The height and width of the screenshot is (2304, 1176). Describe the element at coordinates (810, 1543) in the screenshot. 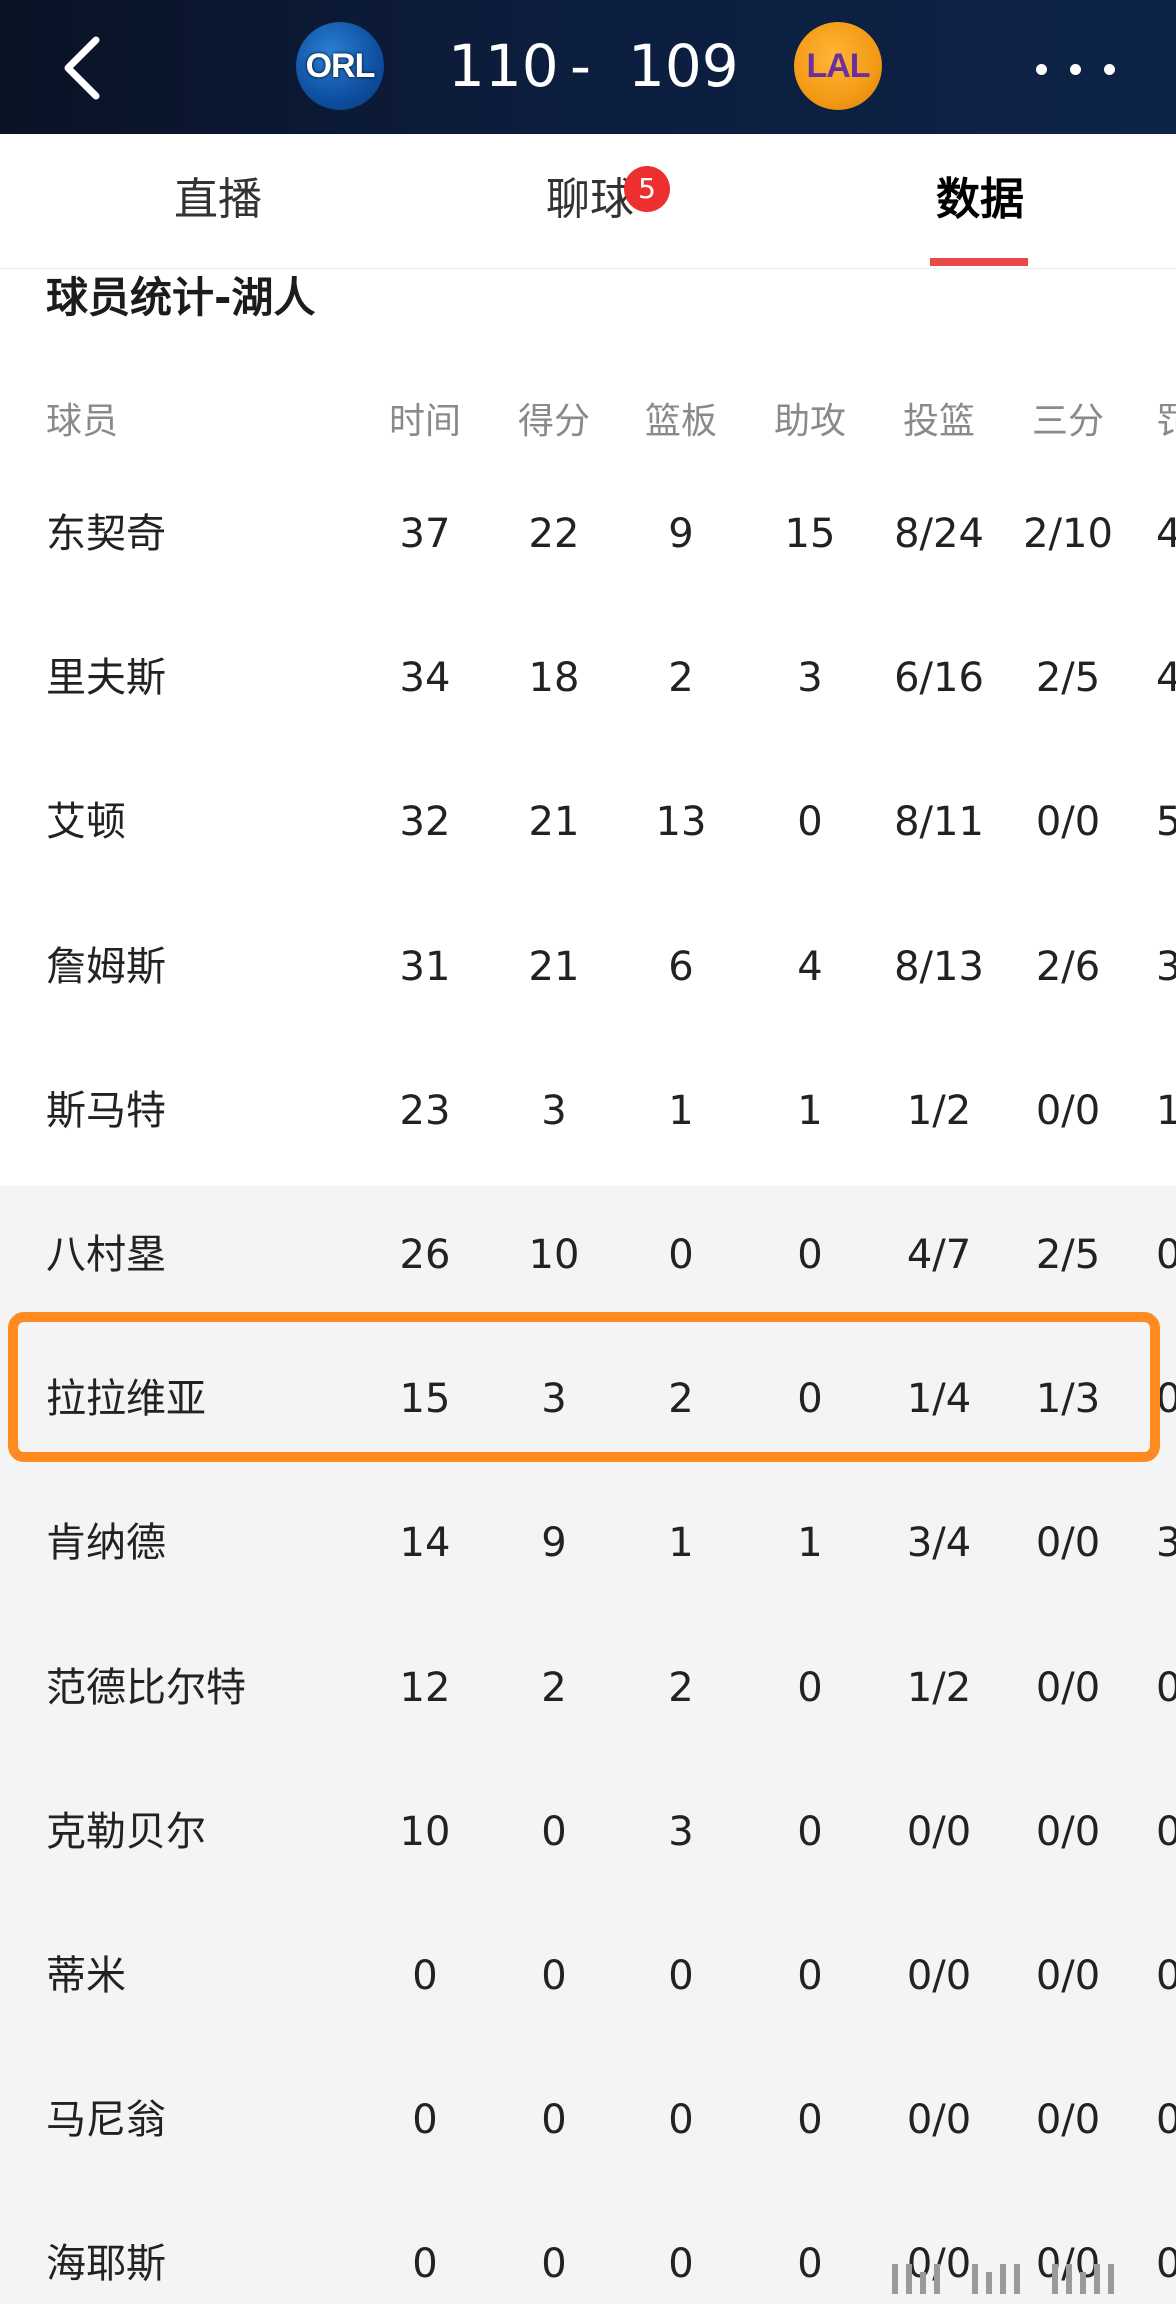

I see `stat-assists: 1` at that location.